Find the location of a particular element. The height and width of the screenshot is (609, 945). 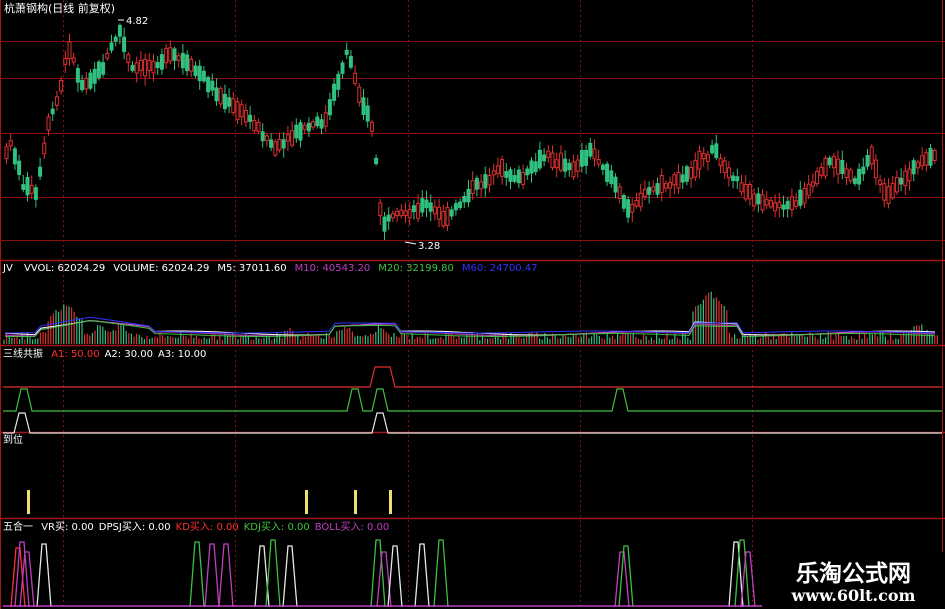

sanxian-a1-pulse is located at coordinates (655, 377).